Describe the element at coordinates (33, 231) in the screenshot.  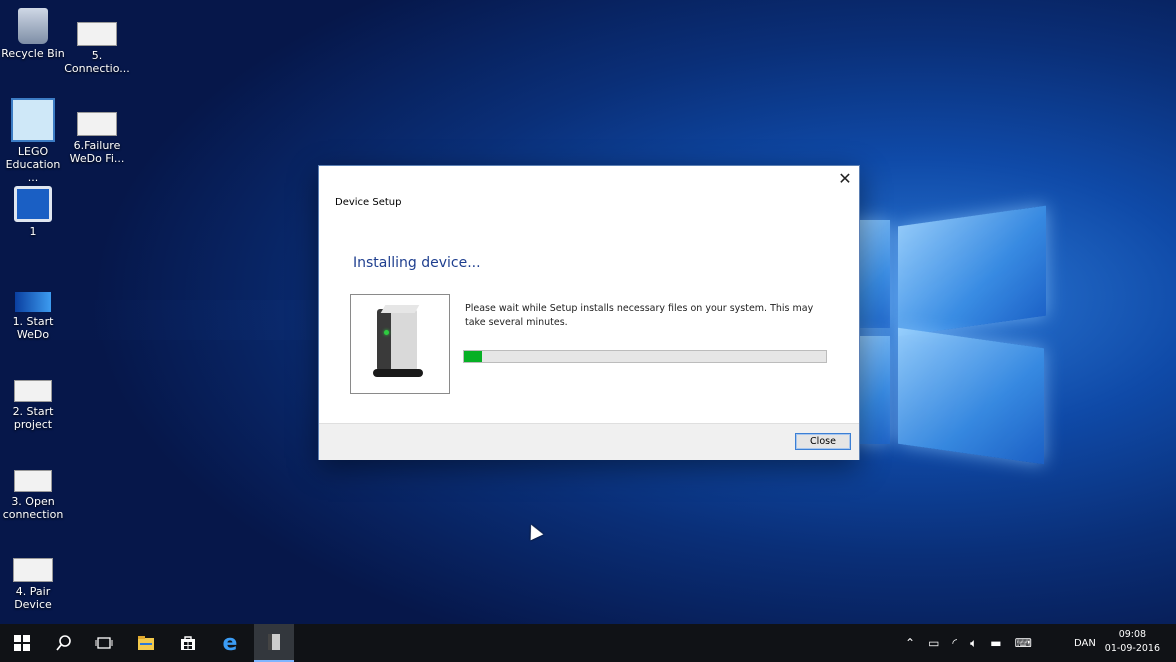
I see `desktop-icon-label: 1` at that location.